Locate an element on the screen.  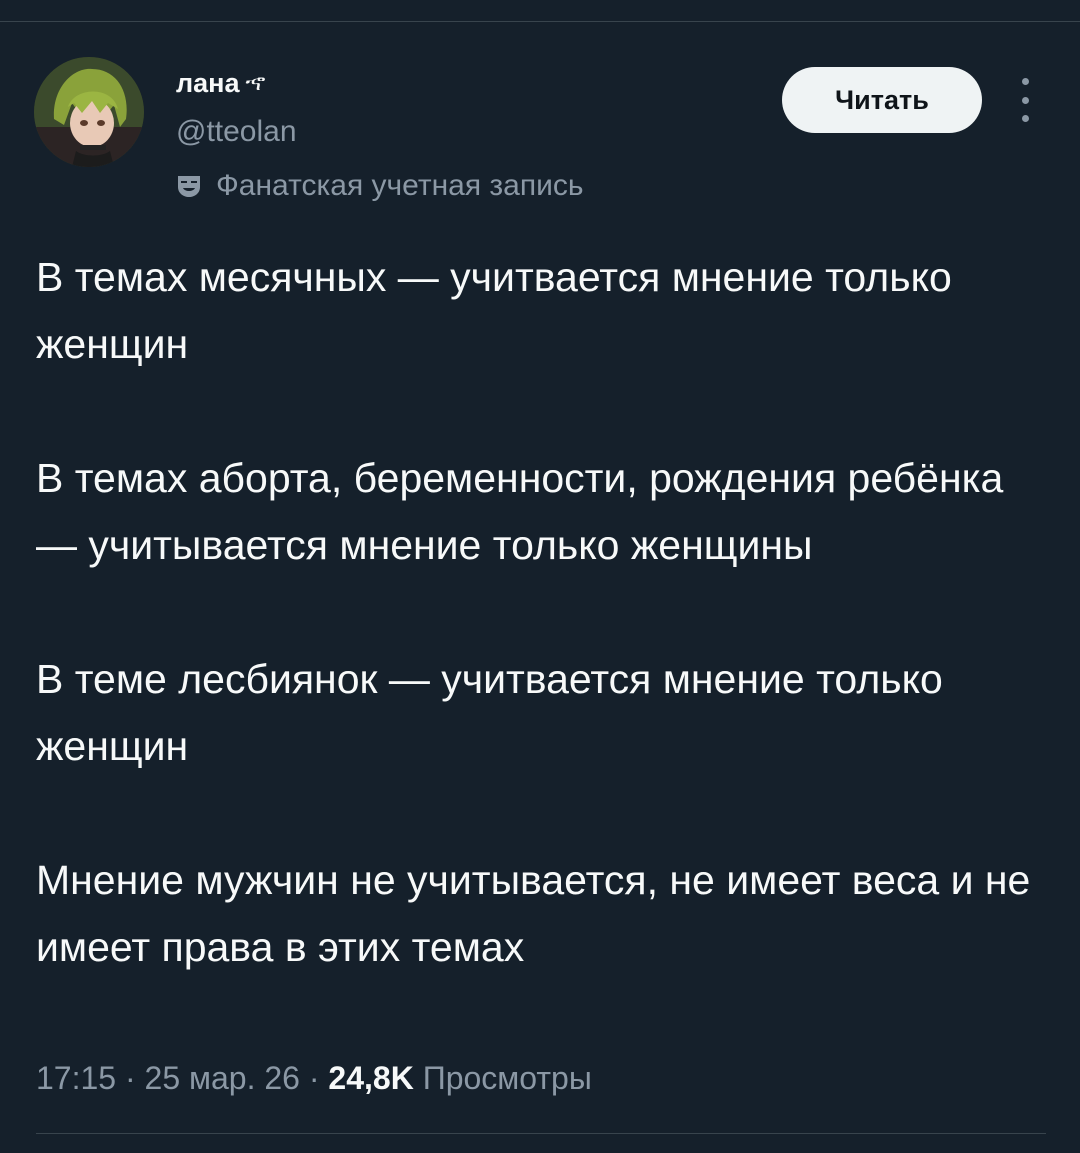
account-label: Фанатская учетная запись is located at coordinates (380, 186).